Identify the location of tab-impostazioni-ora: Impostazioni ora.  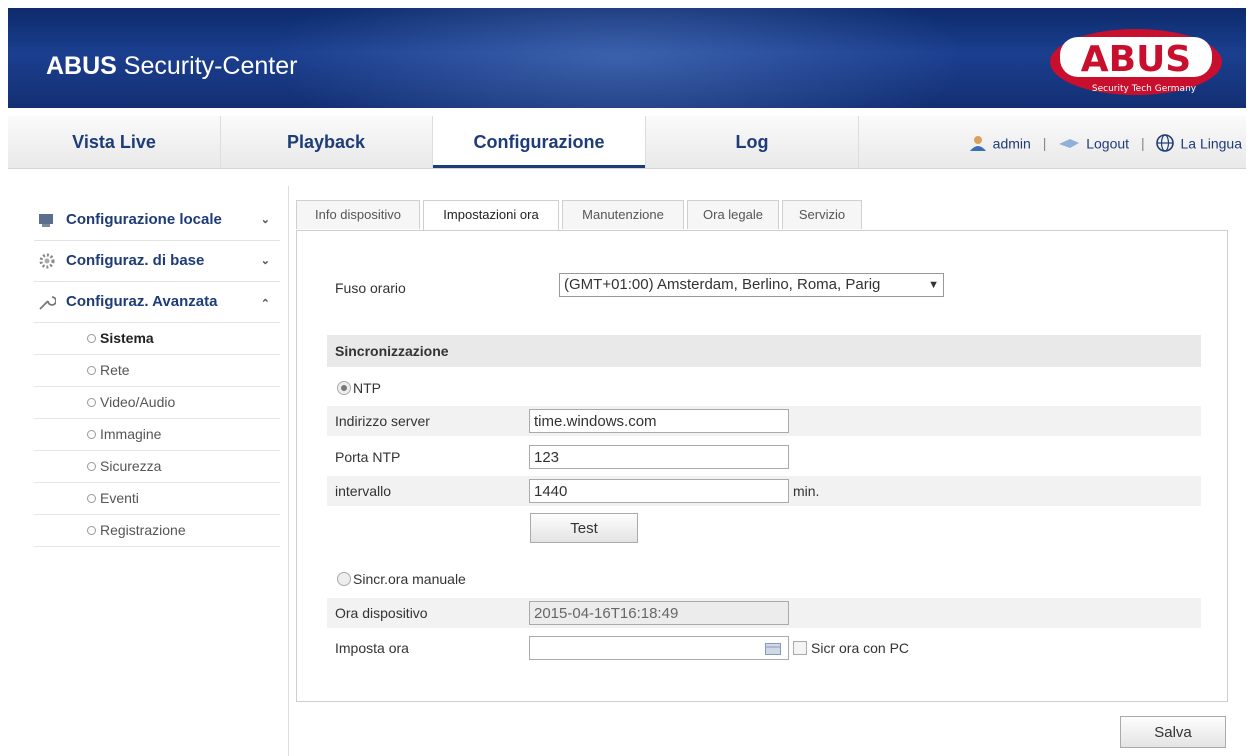
(491, 216).